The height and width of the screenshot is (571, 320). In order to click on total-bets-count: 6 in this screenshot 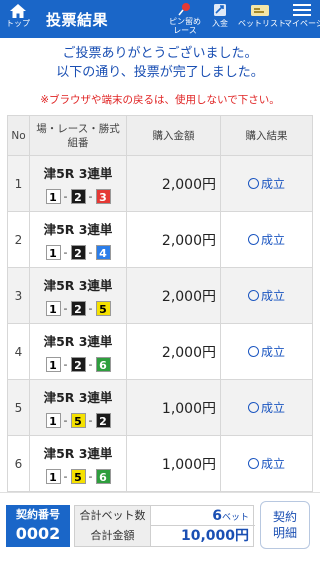, I will do `click(217, 516)`.